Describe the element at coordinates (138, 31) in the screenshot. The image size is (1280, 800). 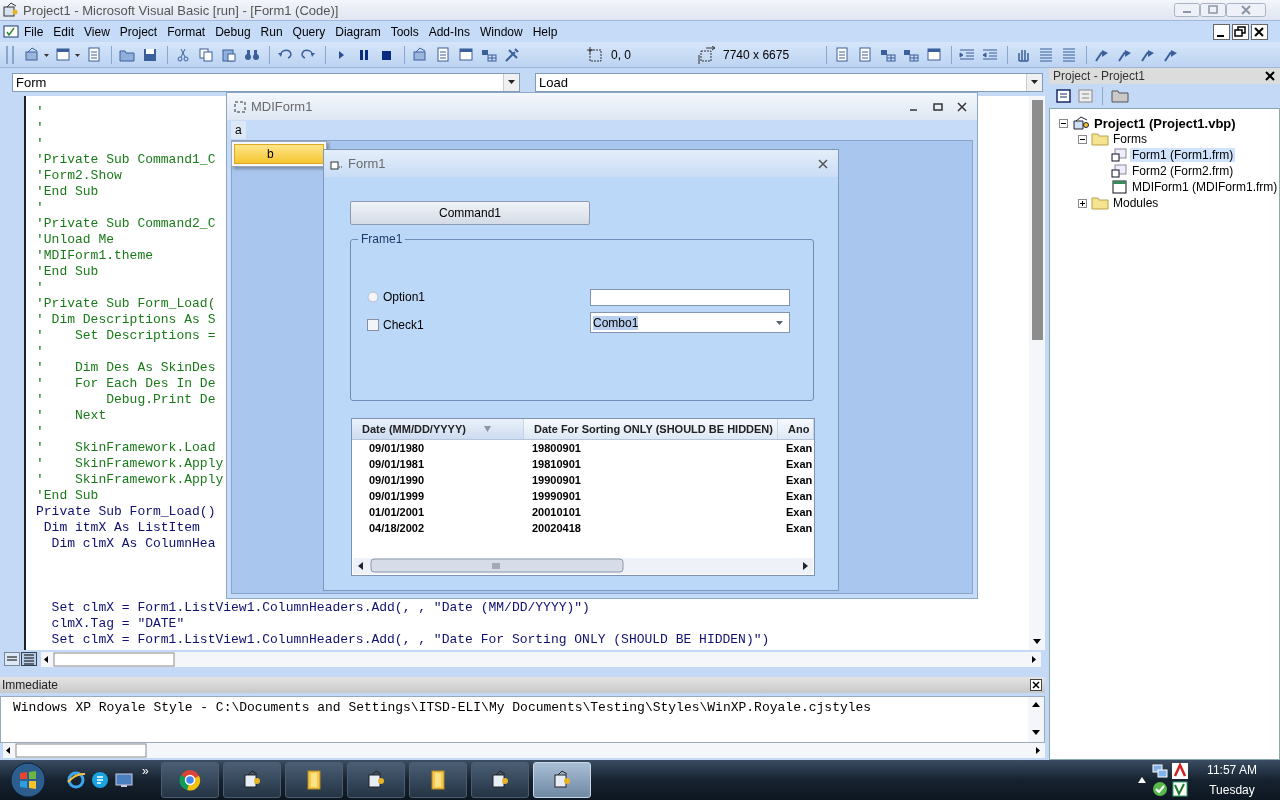
I see `menu-item: Project` at that location.